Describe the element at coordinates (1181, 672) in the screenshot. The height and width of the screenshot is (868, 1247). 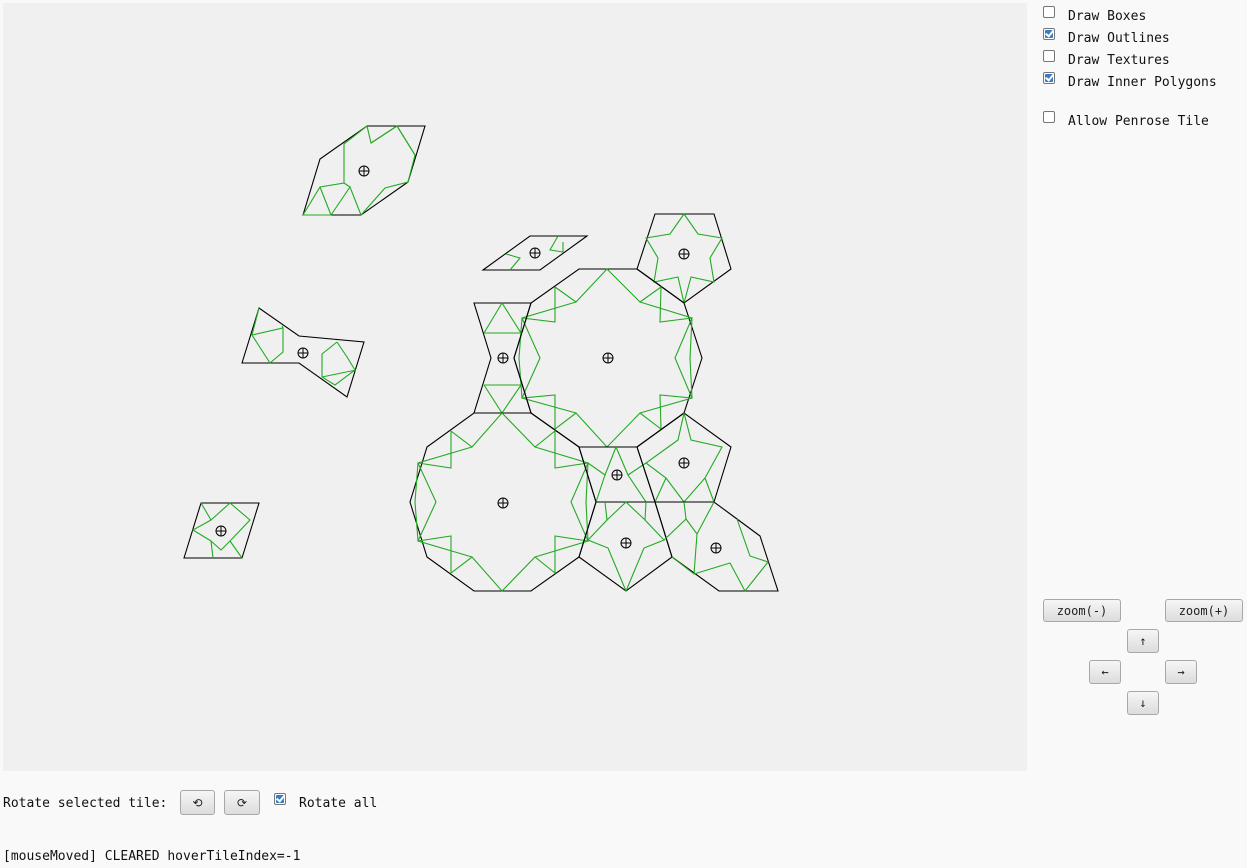
I see `pan-right-button: →` at that location.